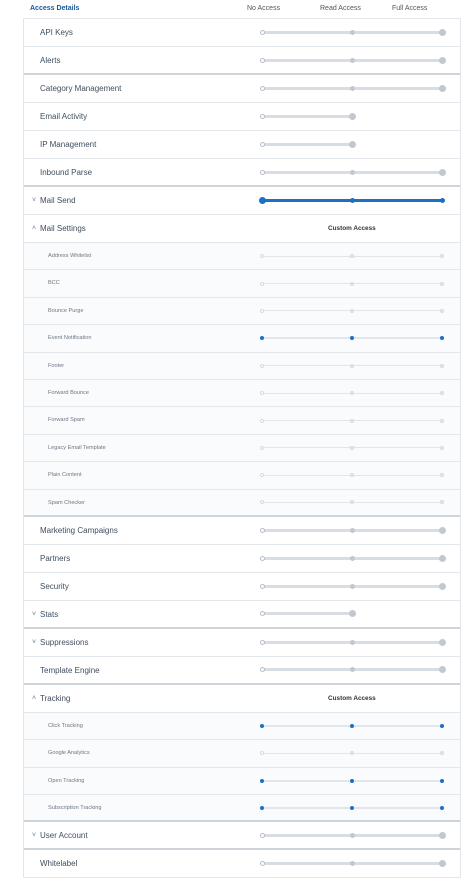 The width and height of the screenshot is (474, 895). Describe the element at coordinates (242, 615) in the screenshot. I see `permission-row-stats: ˅ Stats` at that location.